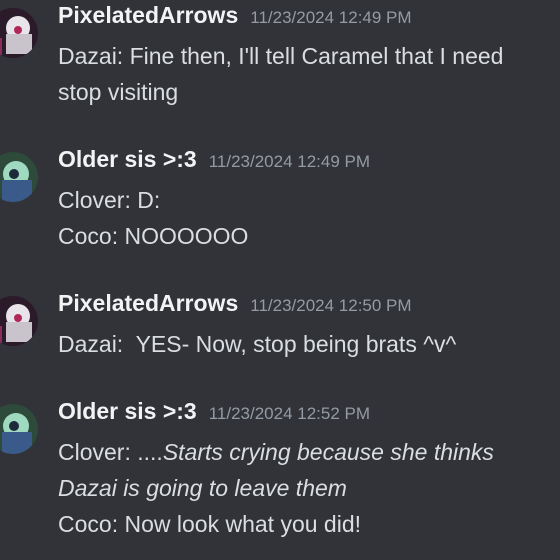 The width and height of the screenshot is (560, 560). I want to click on message-body: Clover: D: Coco: NOOOOOO, so click(308, 218).